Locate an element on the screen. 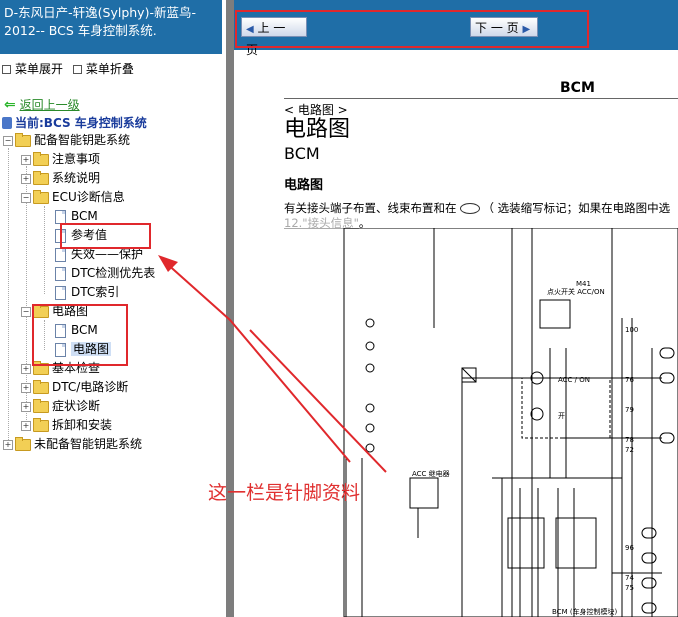  tree-item-with-smart-key: − 配备智能钥匙系统 is located at coordinates (66, 140).